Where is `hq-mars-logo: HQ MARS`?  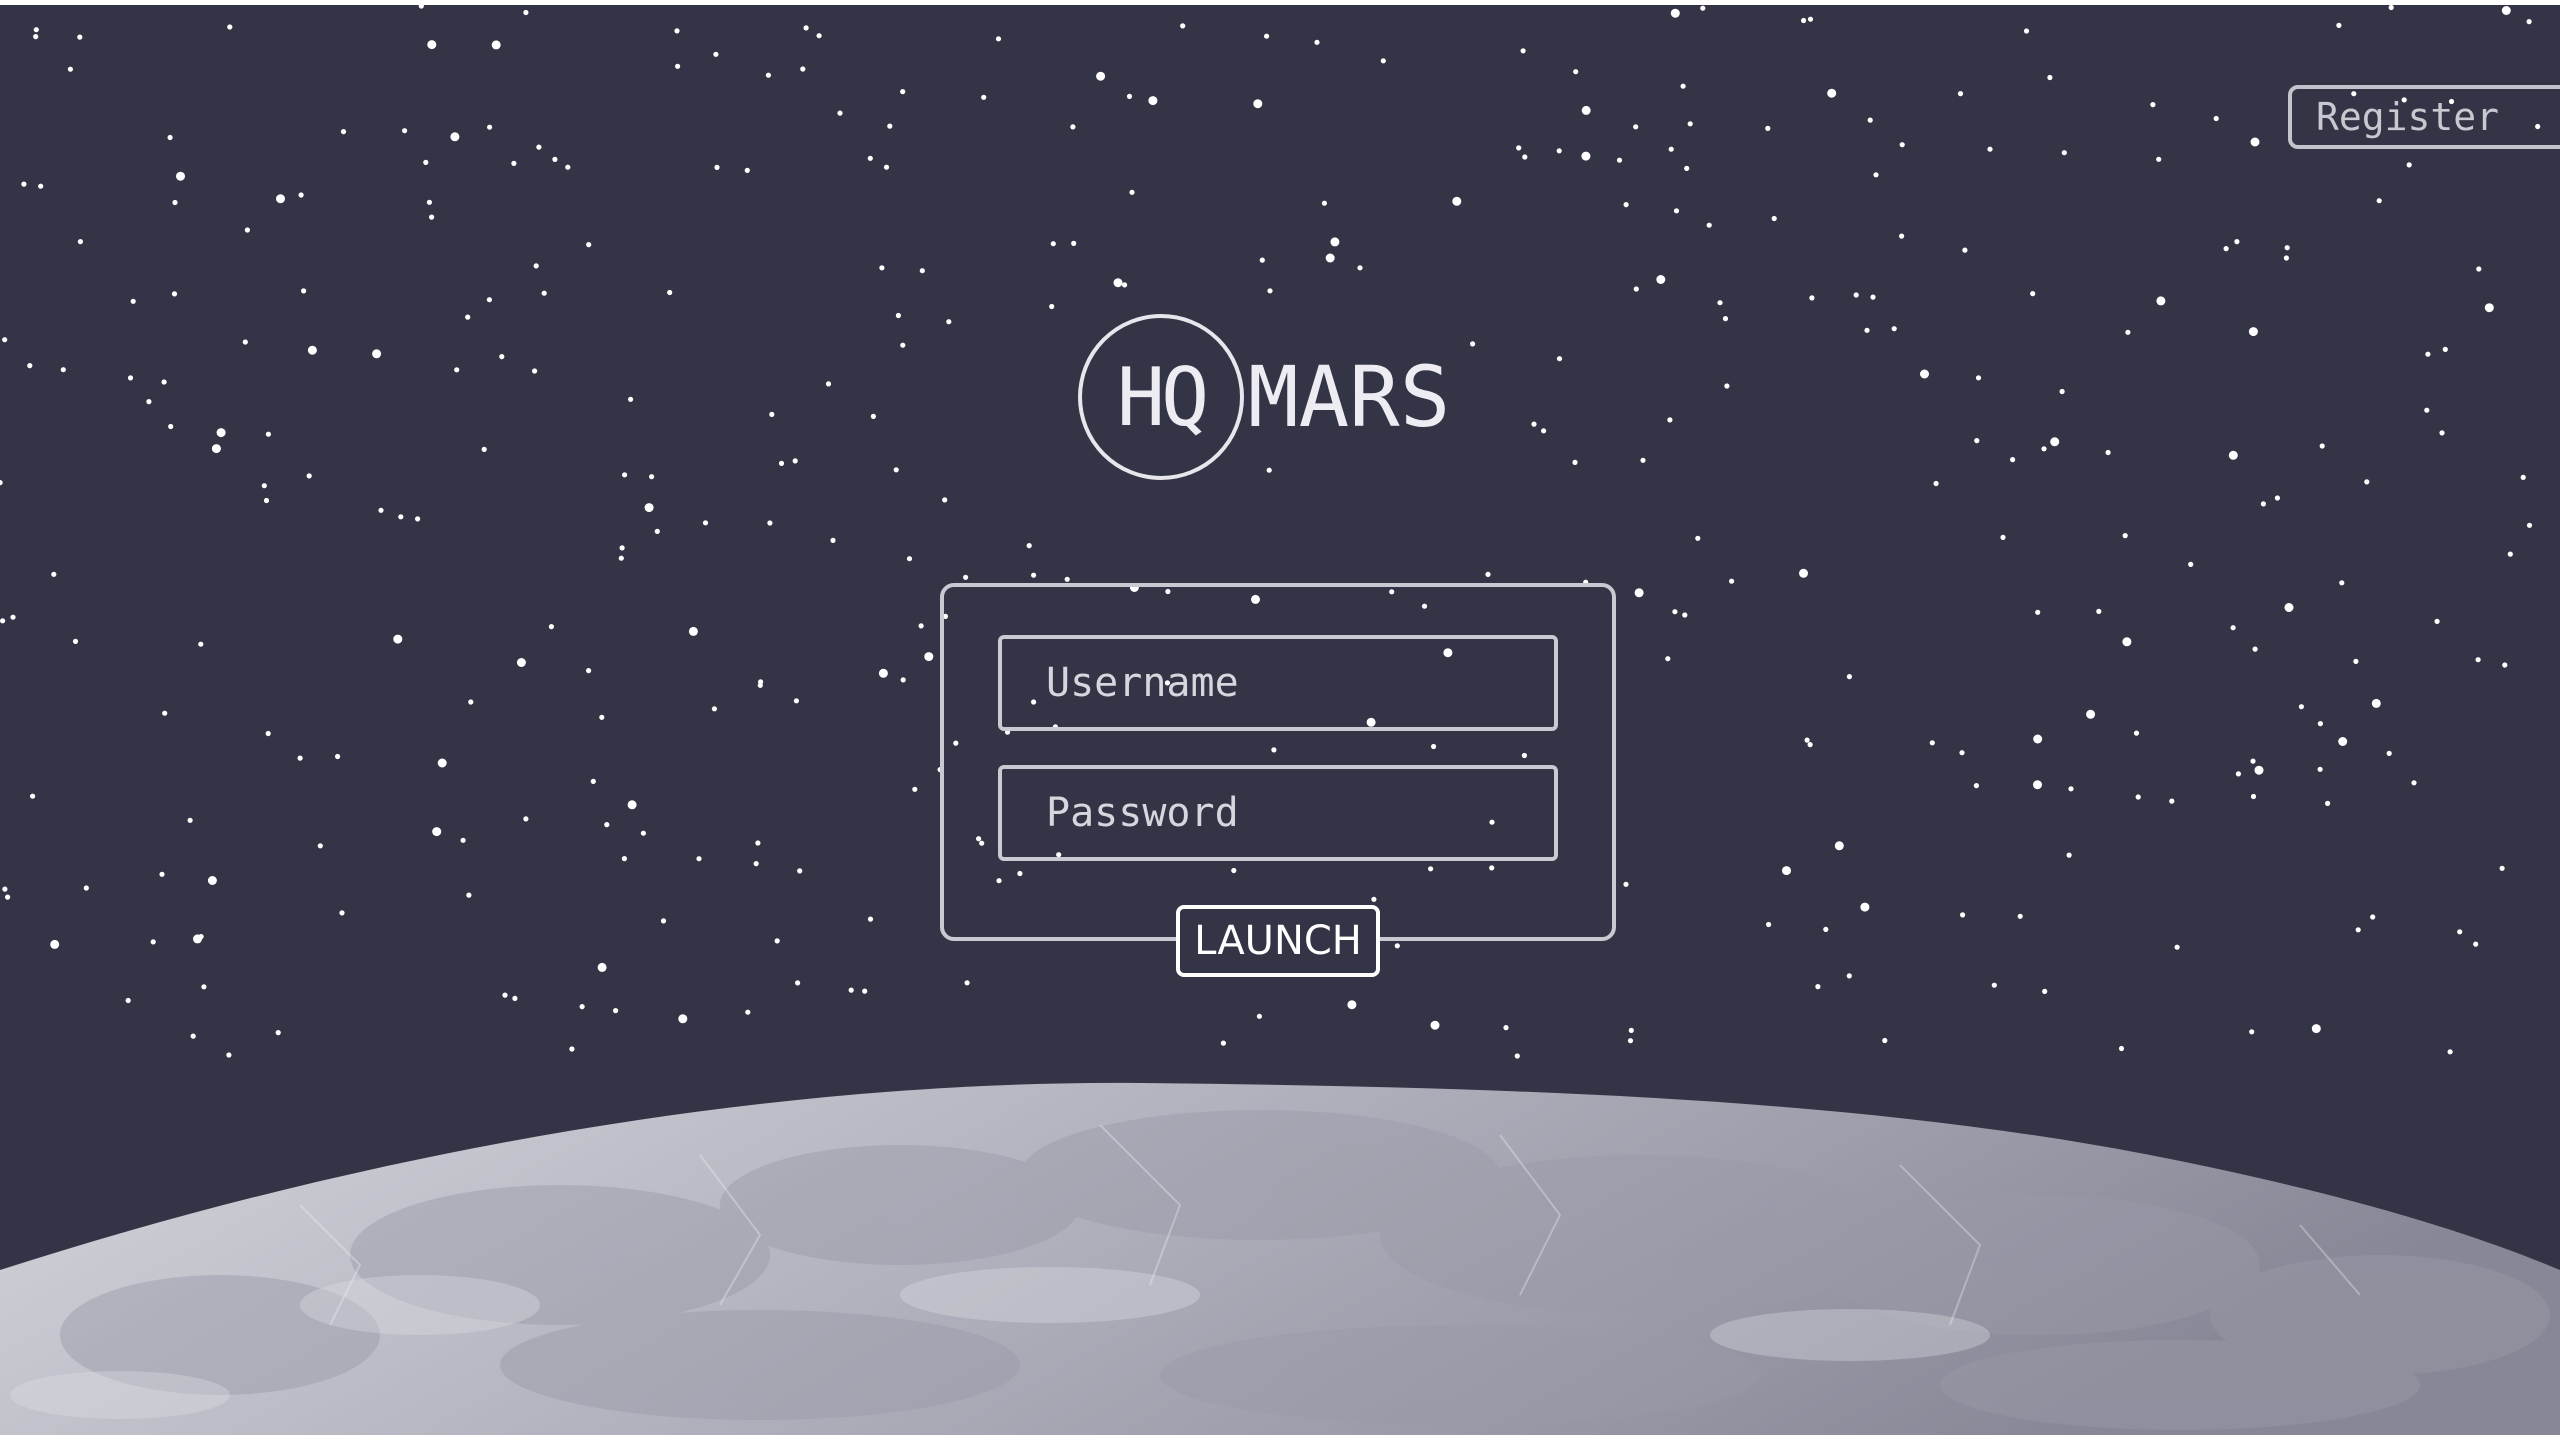 hq-mars-logo: HQ MARS is located at coordinates (1264, 397).